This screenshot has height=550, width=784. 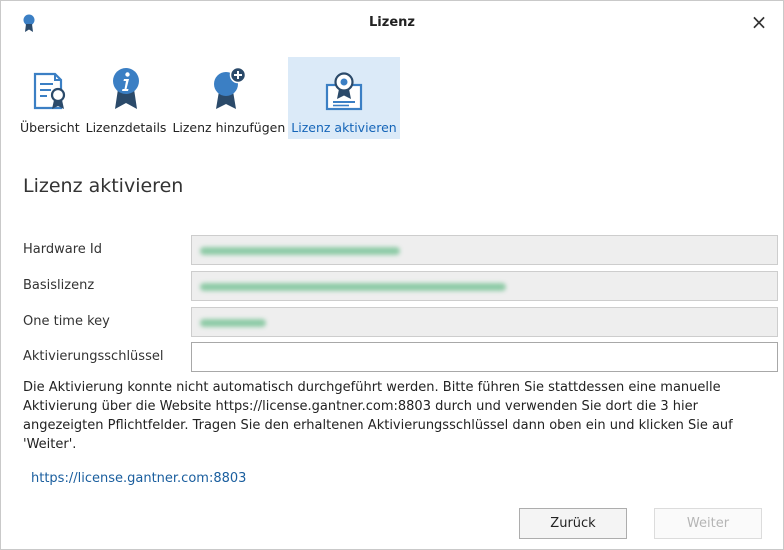 I want to click on base-license-label: Basislizenz, so click(x=59, y=285).